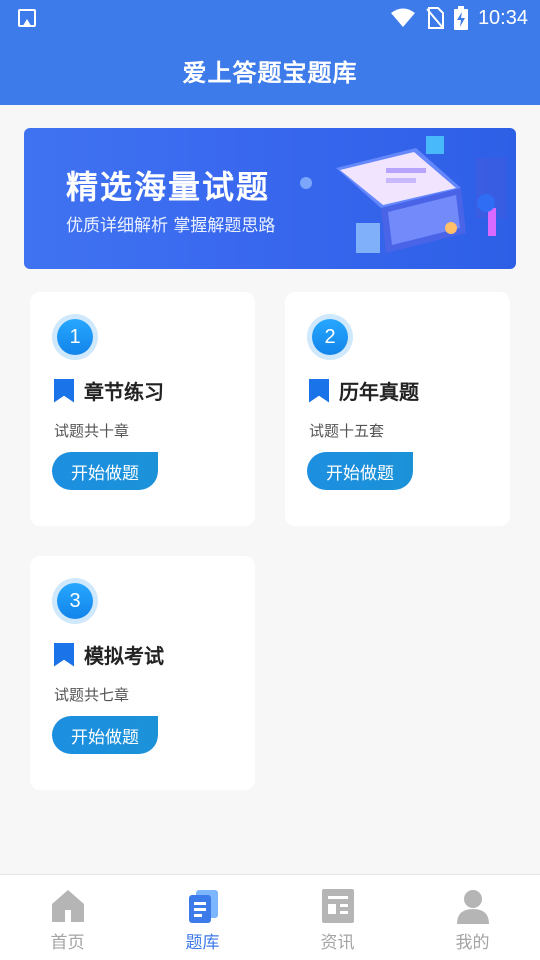  What do you see at coordinates (27, 18) in the screenshot?
I see `gallery-notification-icon` at bounding box center [27, 18].